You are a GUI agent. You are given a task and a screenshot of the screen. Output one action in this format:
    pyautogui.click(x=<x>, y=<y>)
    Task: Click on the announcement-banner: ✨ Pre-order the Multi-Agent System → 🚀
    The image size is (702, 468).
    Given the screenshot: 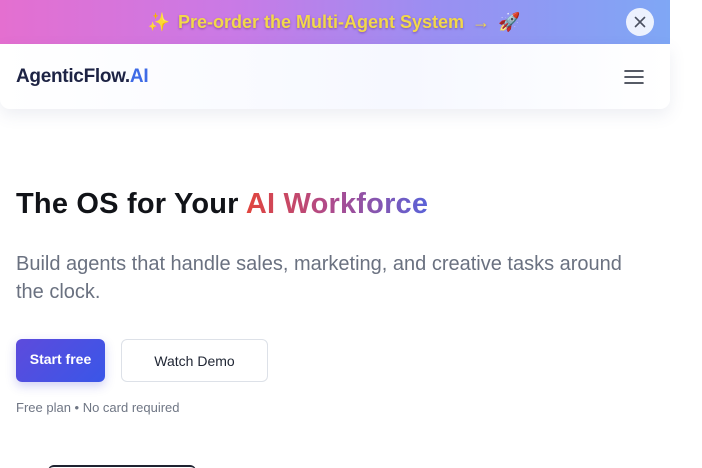 What is the action you would take?
    pyautogui.click(x=335, y=22)
    